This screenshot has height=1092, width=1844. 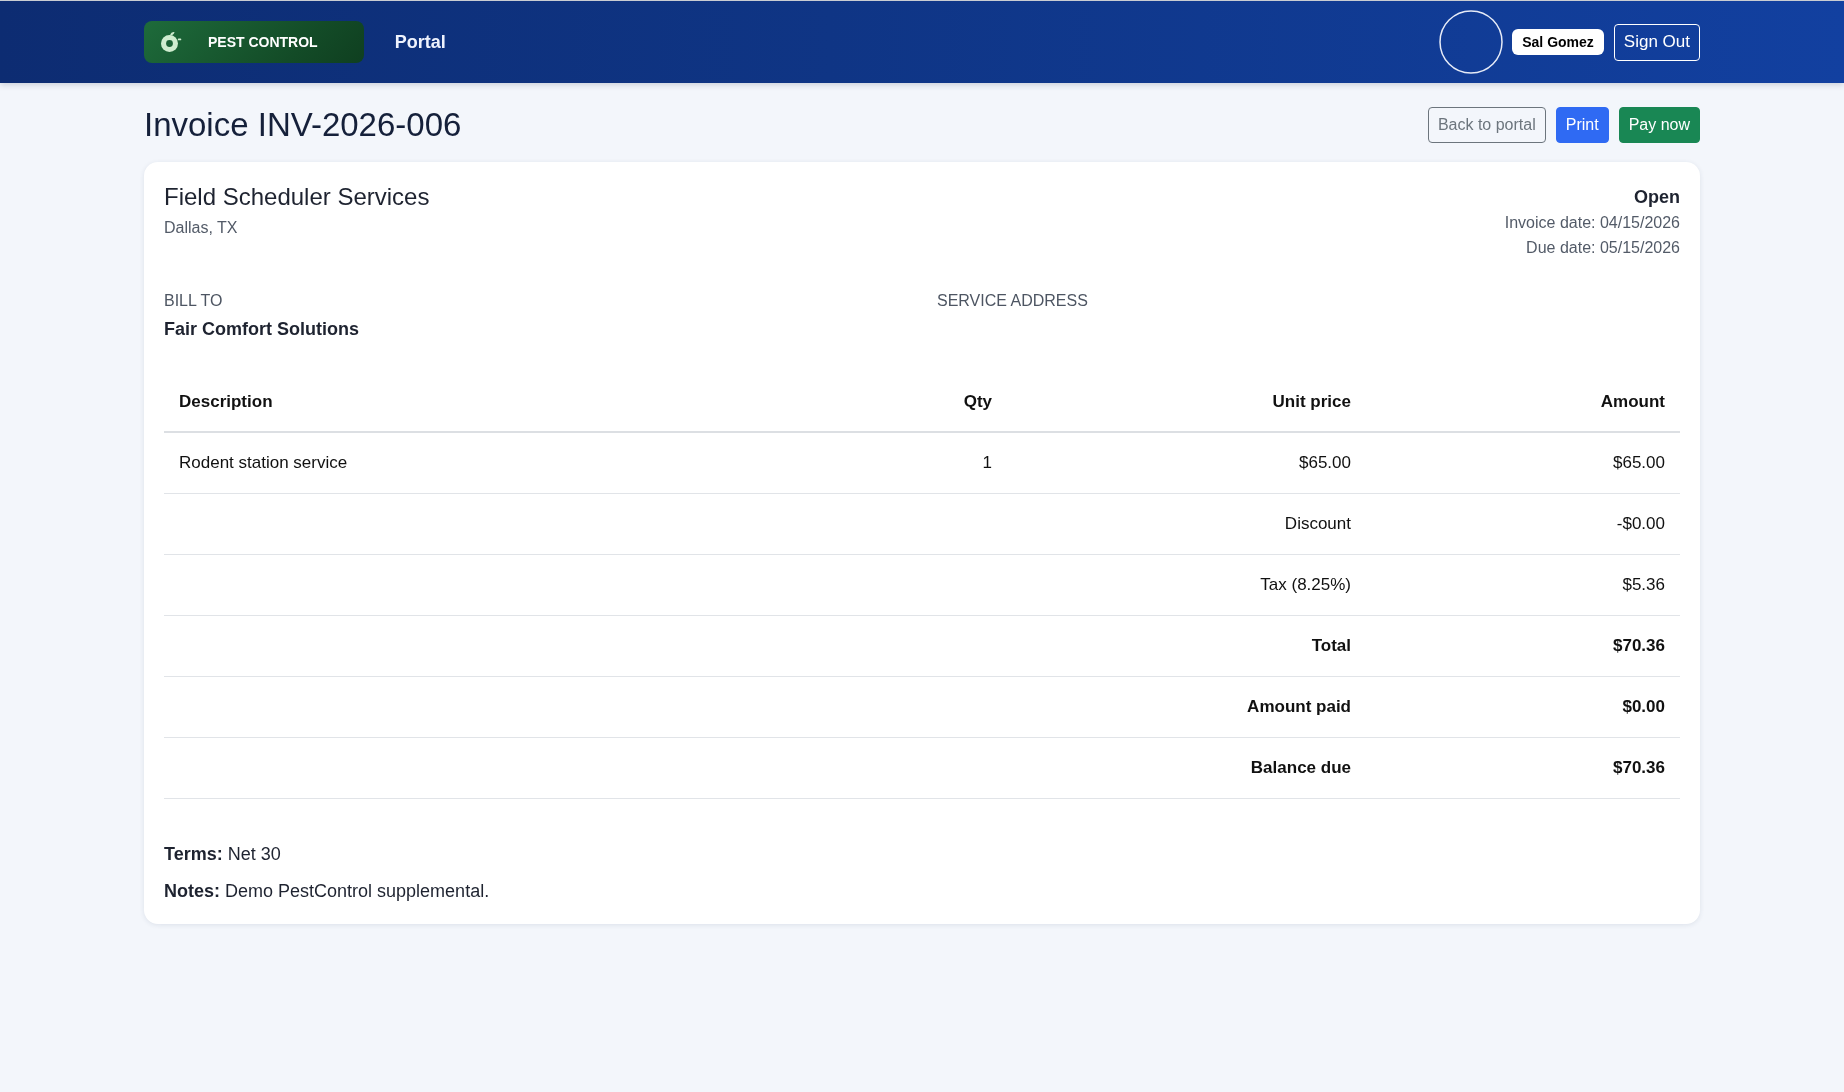 What do you see at coordinates (303, 125) in the screenshot?
I see `page-title: Invoice INV-2026-006` at bounding box center [303, 125].